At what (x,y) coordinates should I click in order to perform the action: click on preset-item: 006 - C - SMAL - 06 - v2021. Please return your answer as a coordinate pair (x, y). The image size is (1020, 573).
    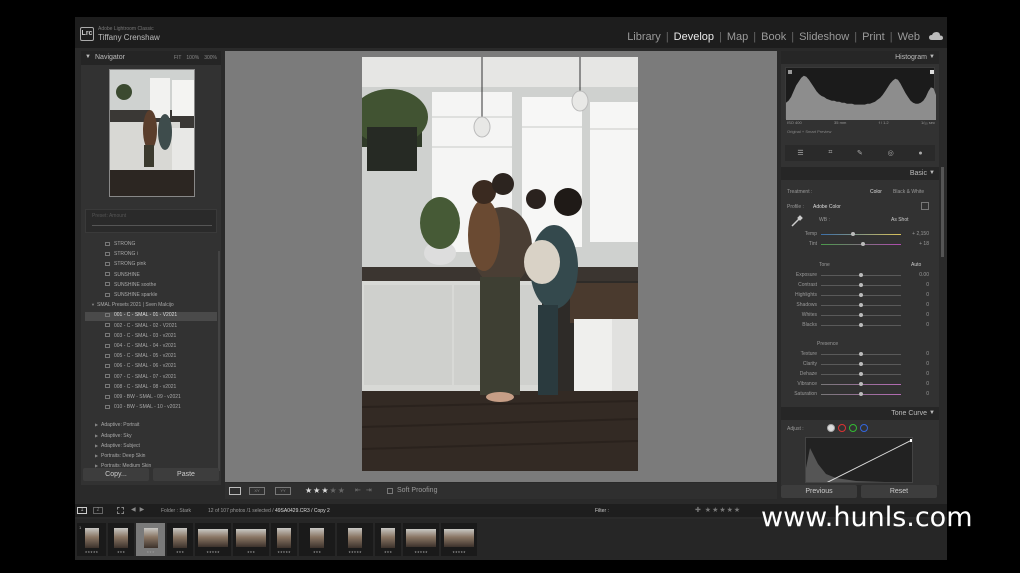
    Looking at the image, I should click on (140, 367).